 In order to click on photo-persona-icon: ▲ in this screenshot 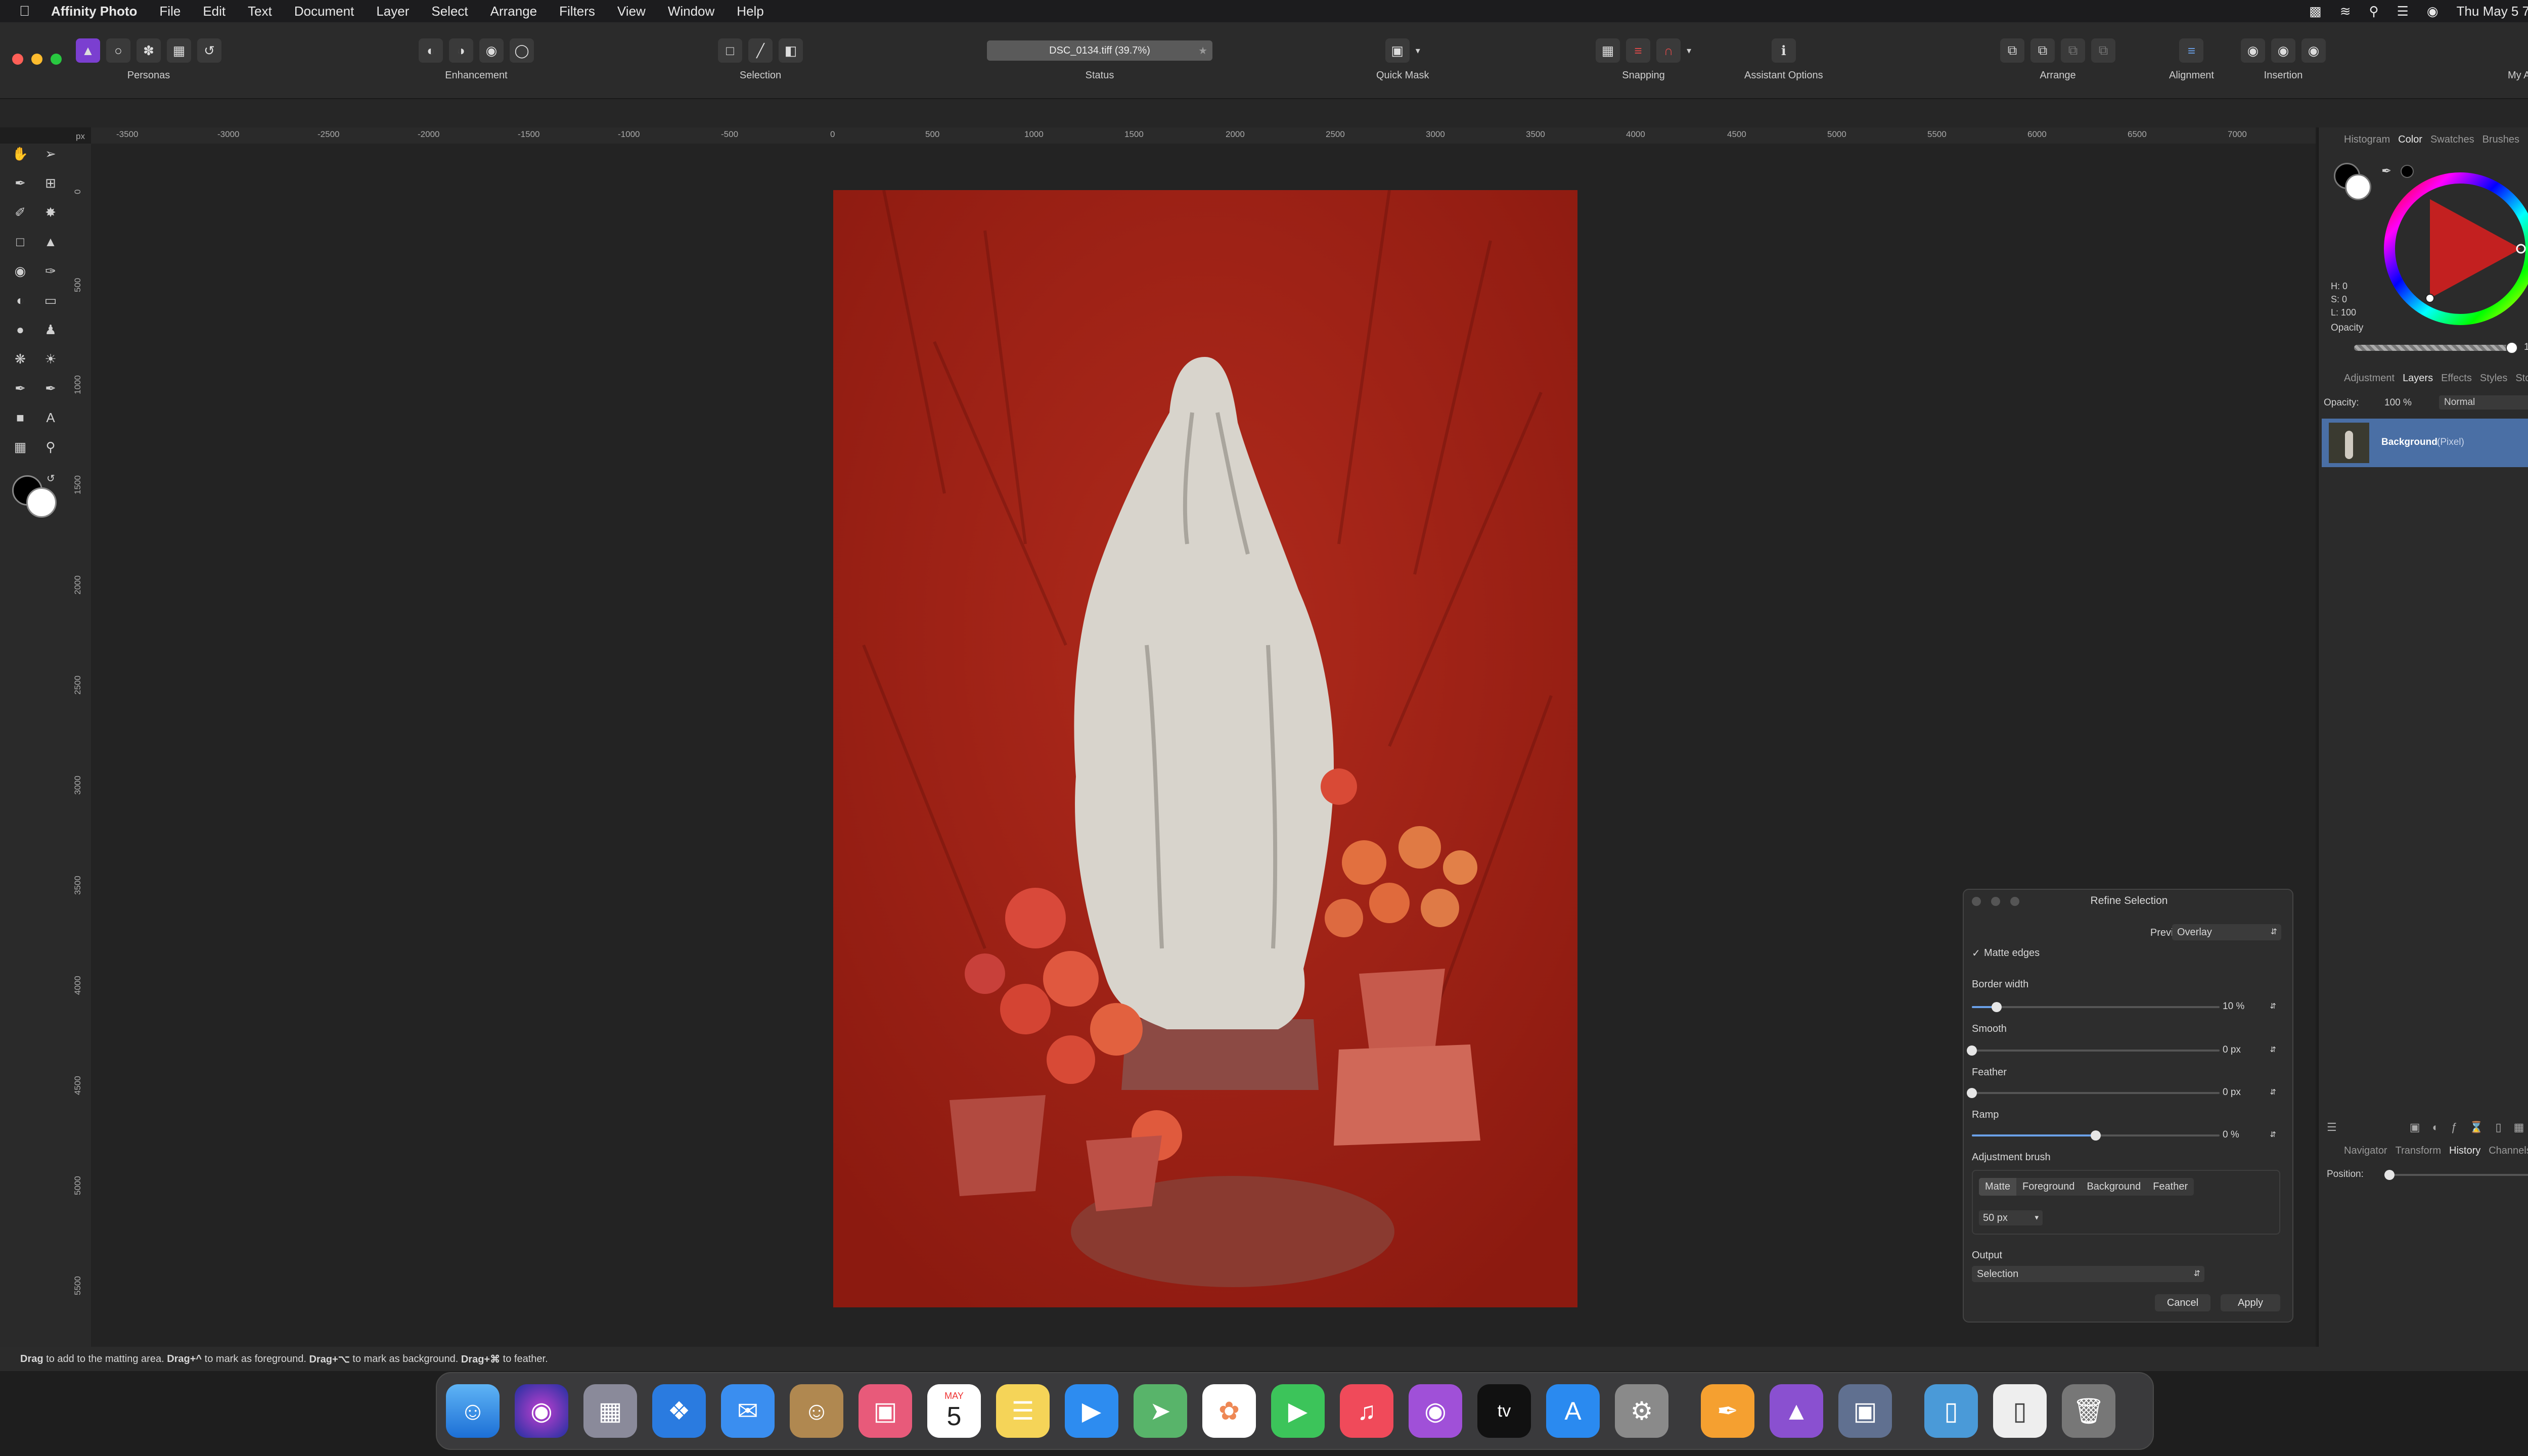, I will do `click(88, 50)`.